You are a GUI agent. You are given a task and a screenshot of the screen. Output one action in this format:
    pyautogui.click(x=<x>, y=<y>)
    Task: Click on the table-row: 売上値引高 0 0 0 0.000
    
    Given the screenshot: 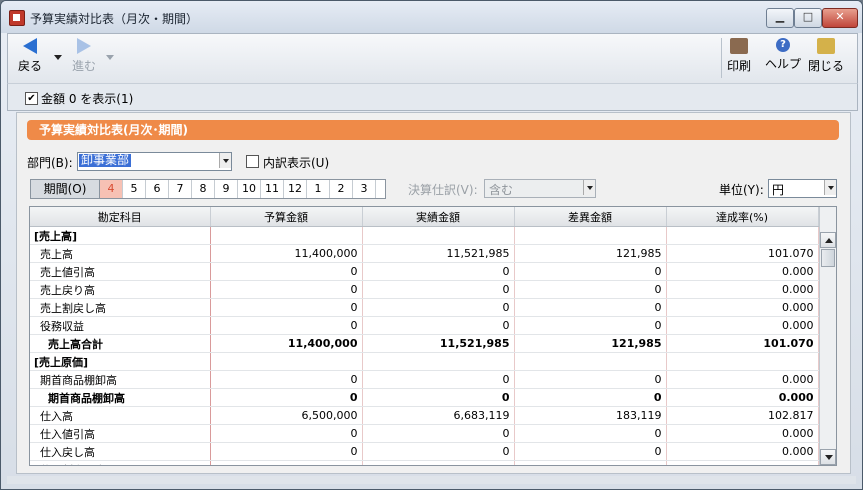 What is the action you would take?
    pyautogui.click(x=424, y=271)
    